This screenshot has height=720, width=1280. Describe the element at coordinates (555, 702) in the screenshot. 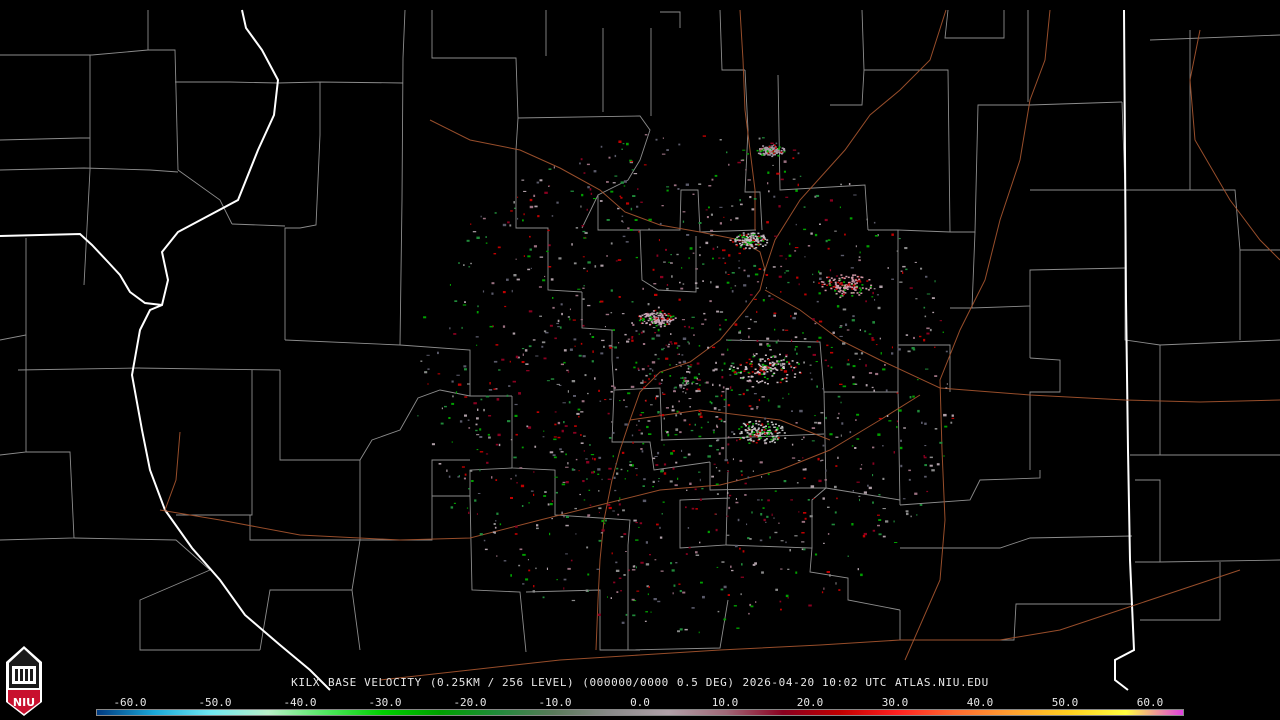

I see `colorbar-tick-label: -10.0` at that location.